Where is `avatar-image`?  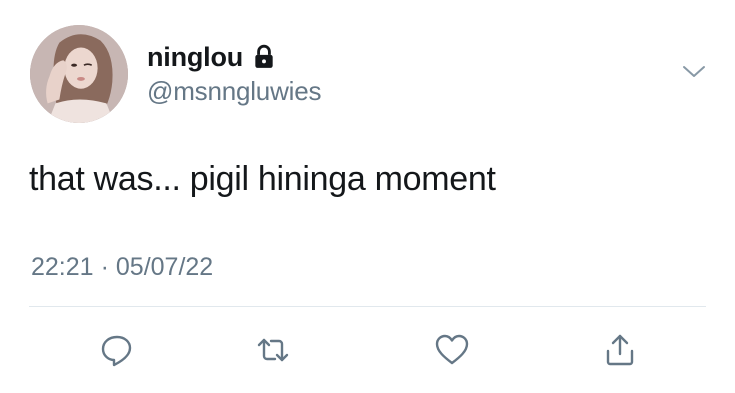
avatar-image is located at coordinates (79, 74).